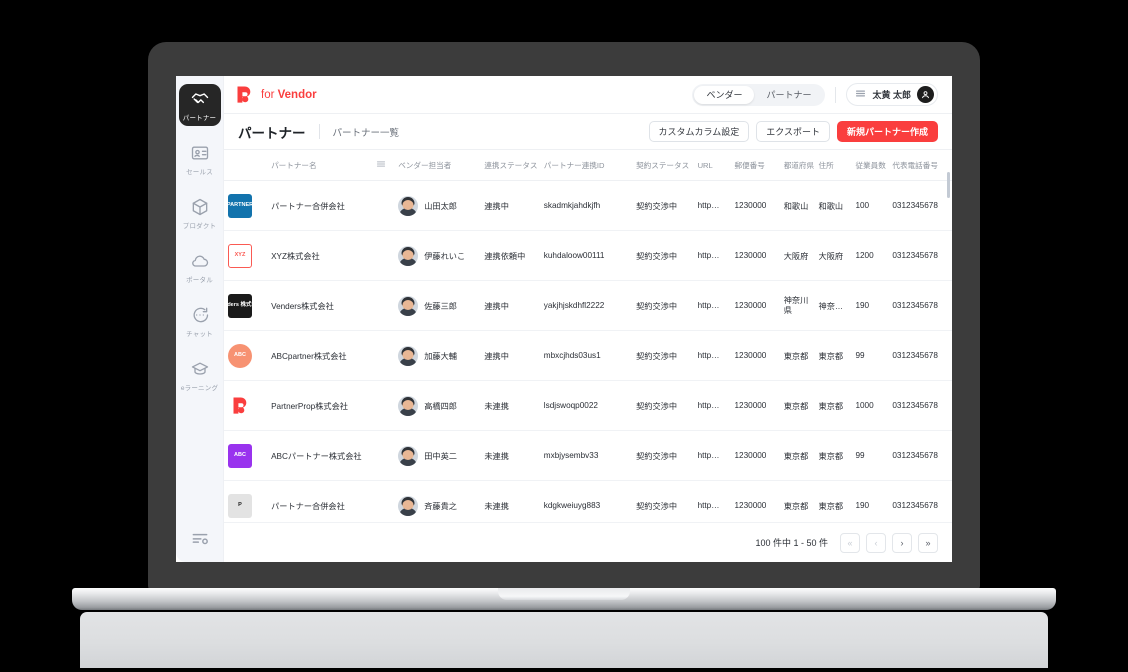  What do you see at coordinates (200, 267) in the screenshot?
I see `sidebar-item-portal: ポータル` at bounding box center [200, 267].